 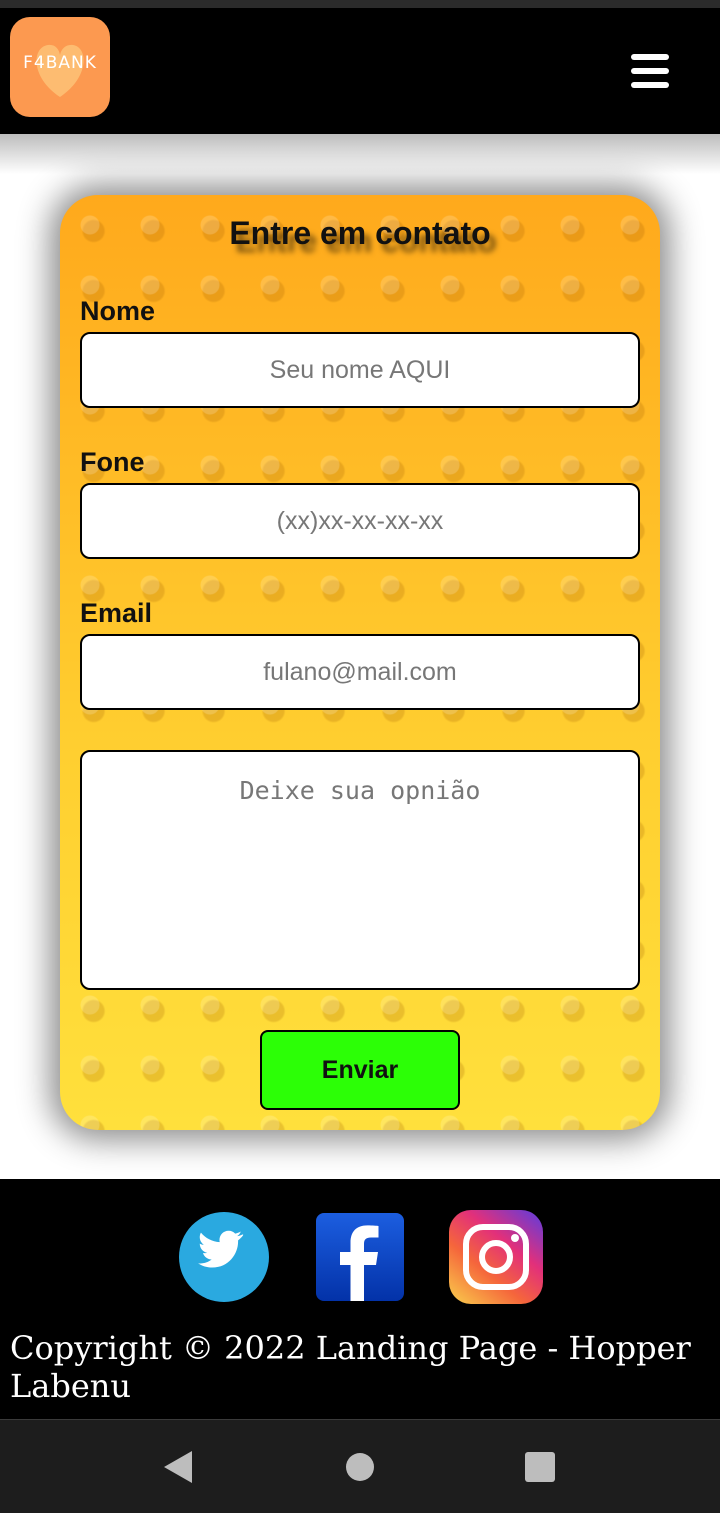 I want to click on system-navigation-bar, so click(x=360, y=1466).